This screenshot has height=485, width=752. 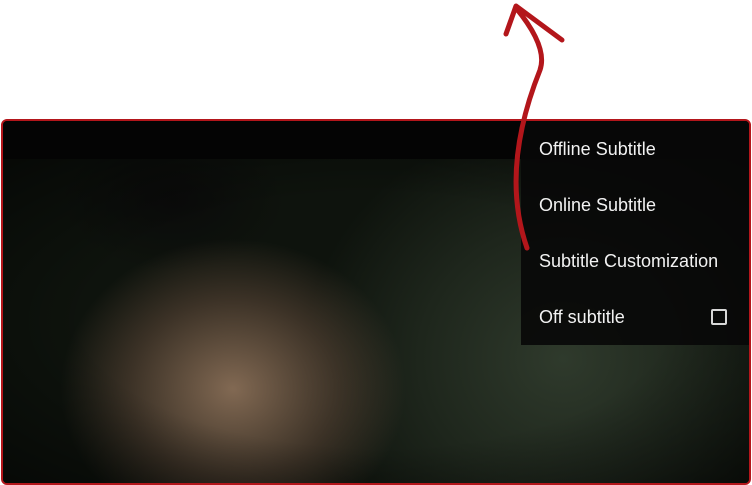 I want to click on menu-item-offline-subtitle: Offline Subtitle, so click(x=635, y=149).